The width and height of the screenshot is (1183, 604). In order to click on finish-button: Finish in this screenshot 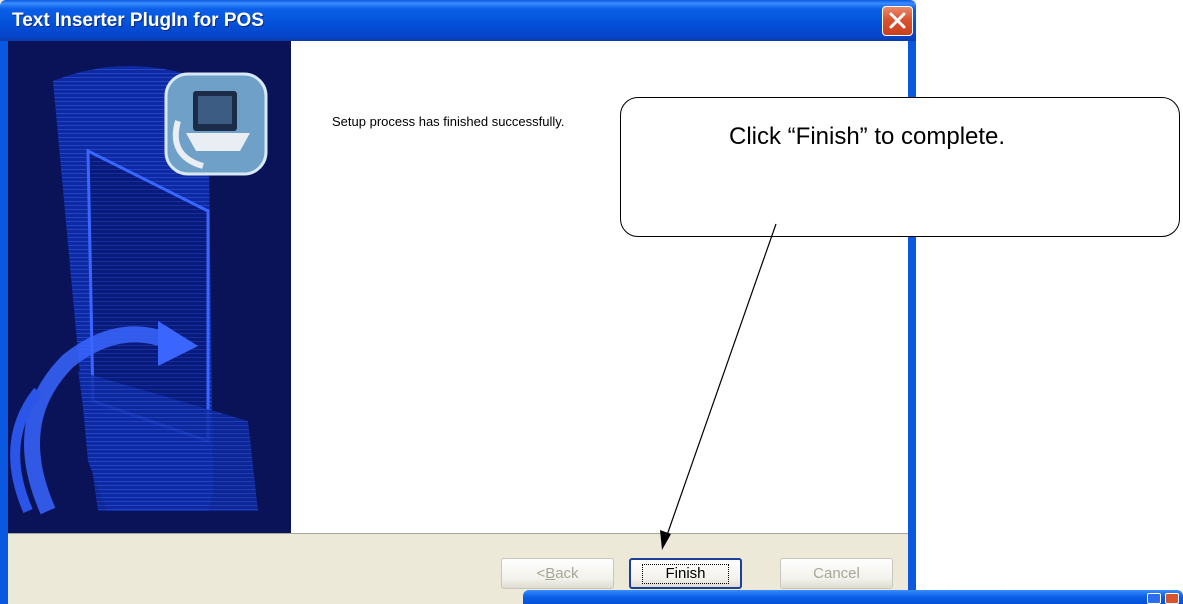, I will do `click(685, 573)`.